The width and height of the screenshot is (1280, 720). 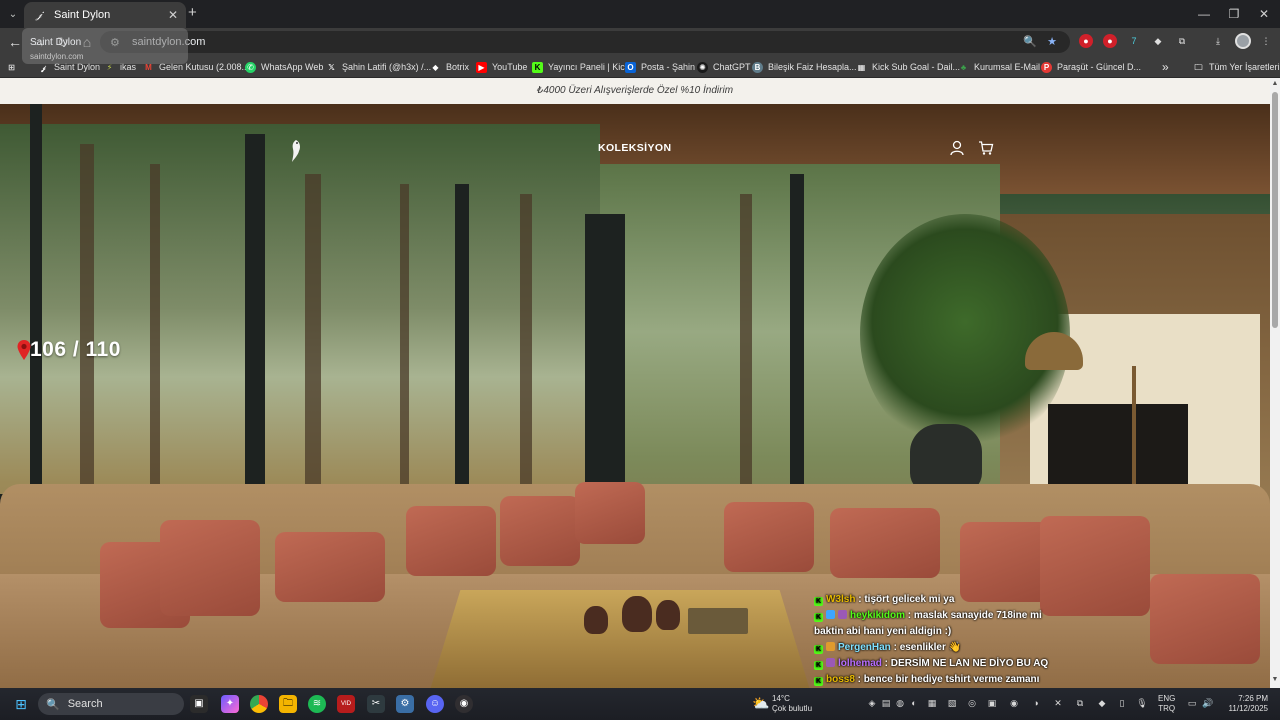 What do you see at coordinates (57, 56) in the screenshot?
I see `tooltip-url: saintdylon.com` at bounding box center [57, 56].